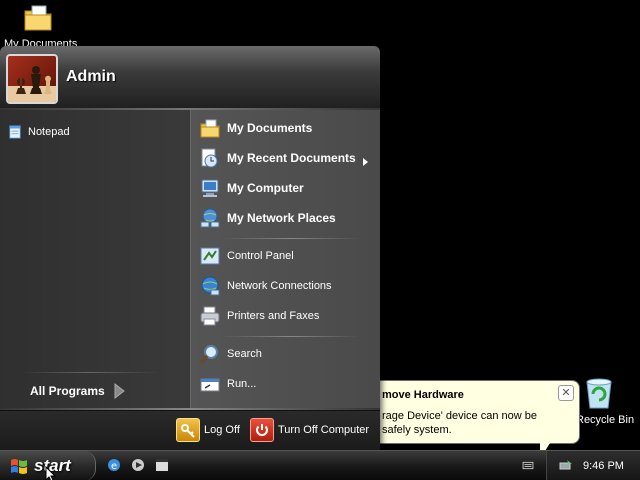  What do you see at coordinates (190, 78) in the screenshot?
I see `start-menu-header: Admin` at bounding box center [190, 78].